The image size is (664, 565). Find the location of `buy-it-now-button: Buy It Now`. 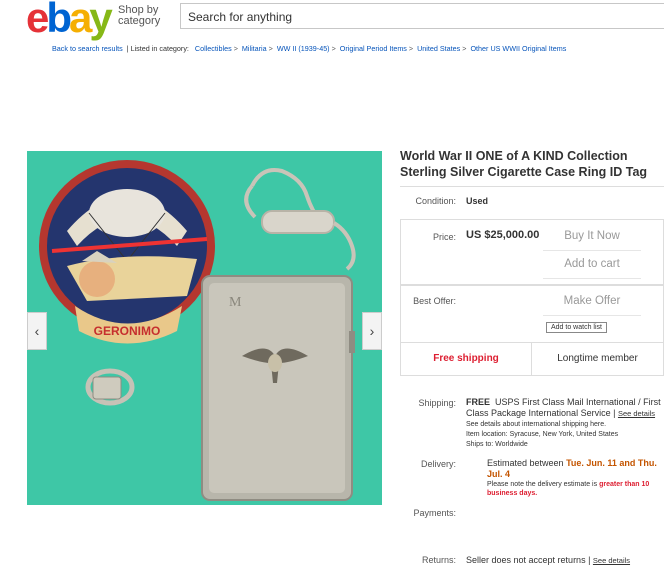

buy-it-now-button: Buy It Now is located at coordinates (592, 240).